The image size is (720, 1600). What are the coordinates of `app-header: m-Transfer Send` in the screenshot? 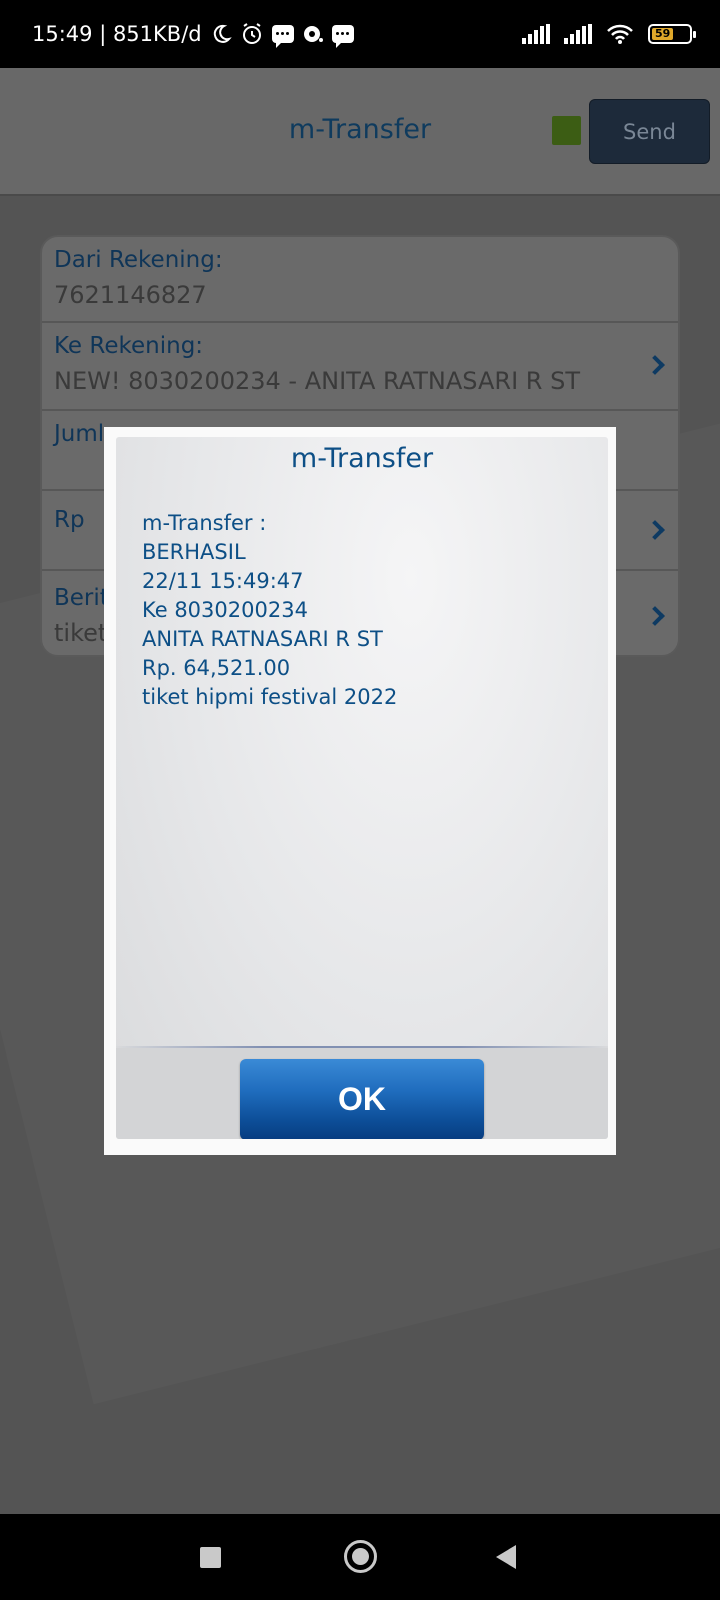 It's located at (360, 132).